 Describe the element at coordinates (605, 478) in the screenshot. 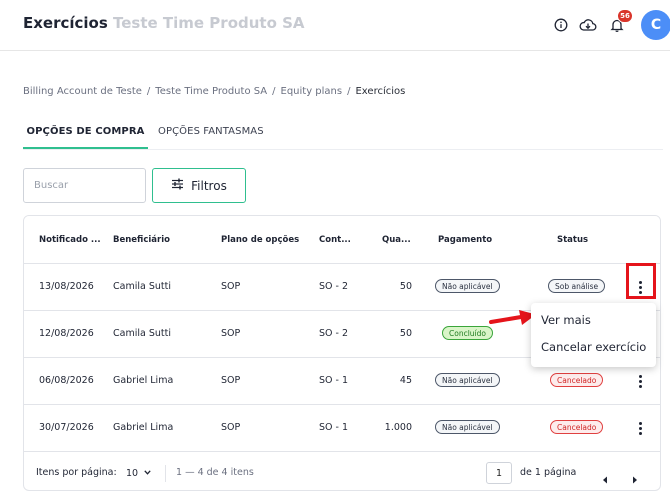

I see `chevron-left-icon` at that location.